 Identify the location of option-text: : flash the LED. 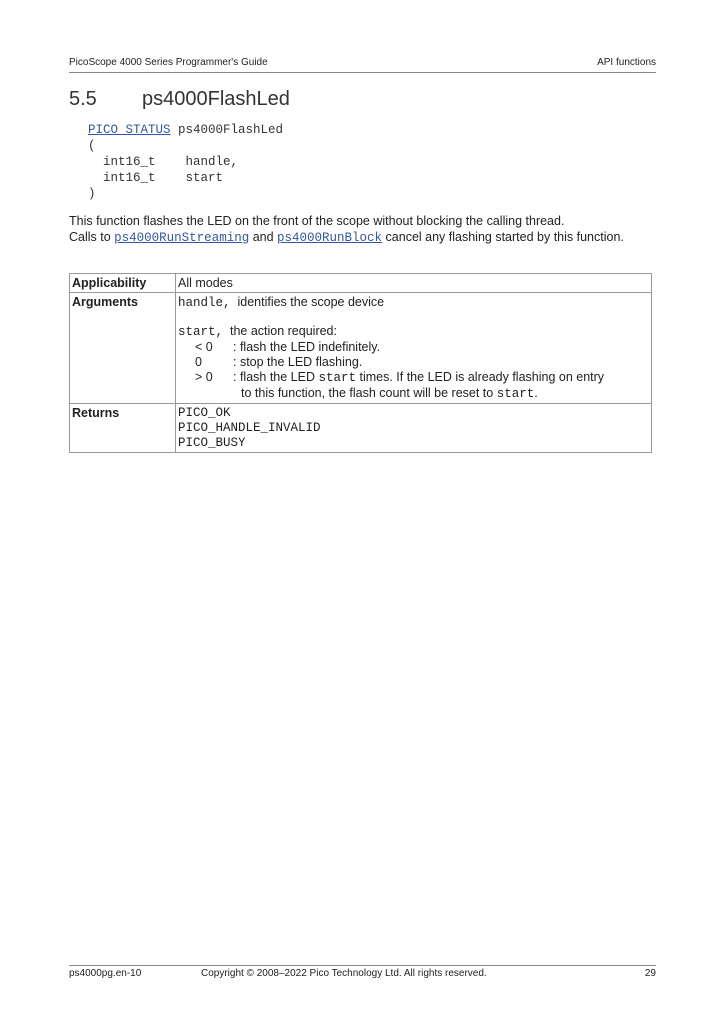
(274, 377).